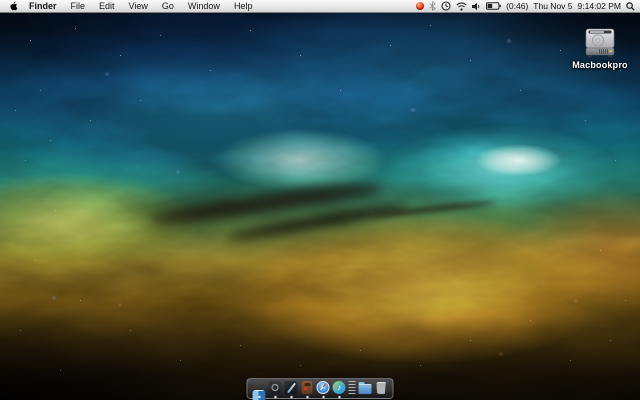  Describe the element at coordinates (517, 6) in the screenshot. I see `battery-time-remaining: (0:46)` at that location.